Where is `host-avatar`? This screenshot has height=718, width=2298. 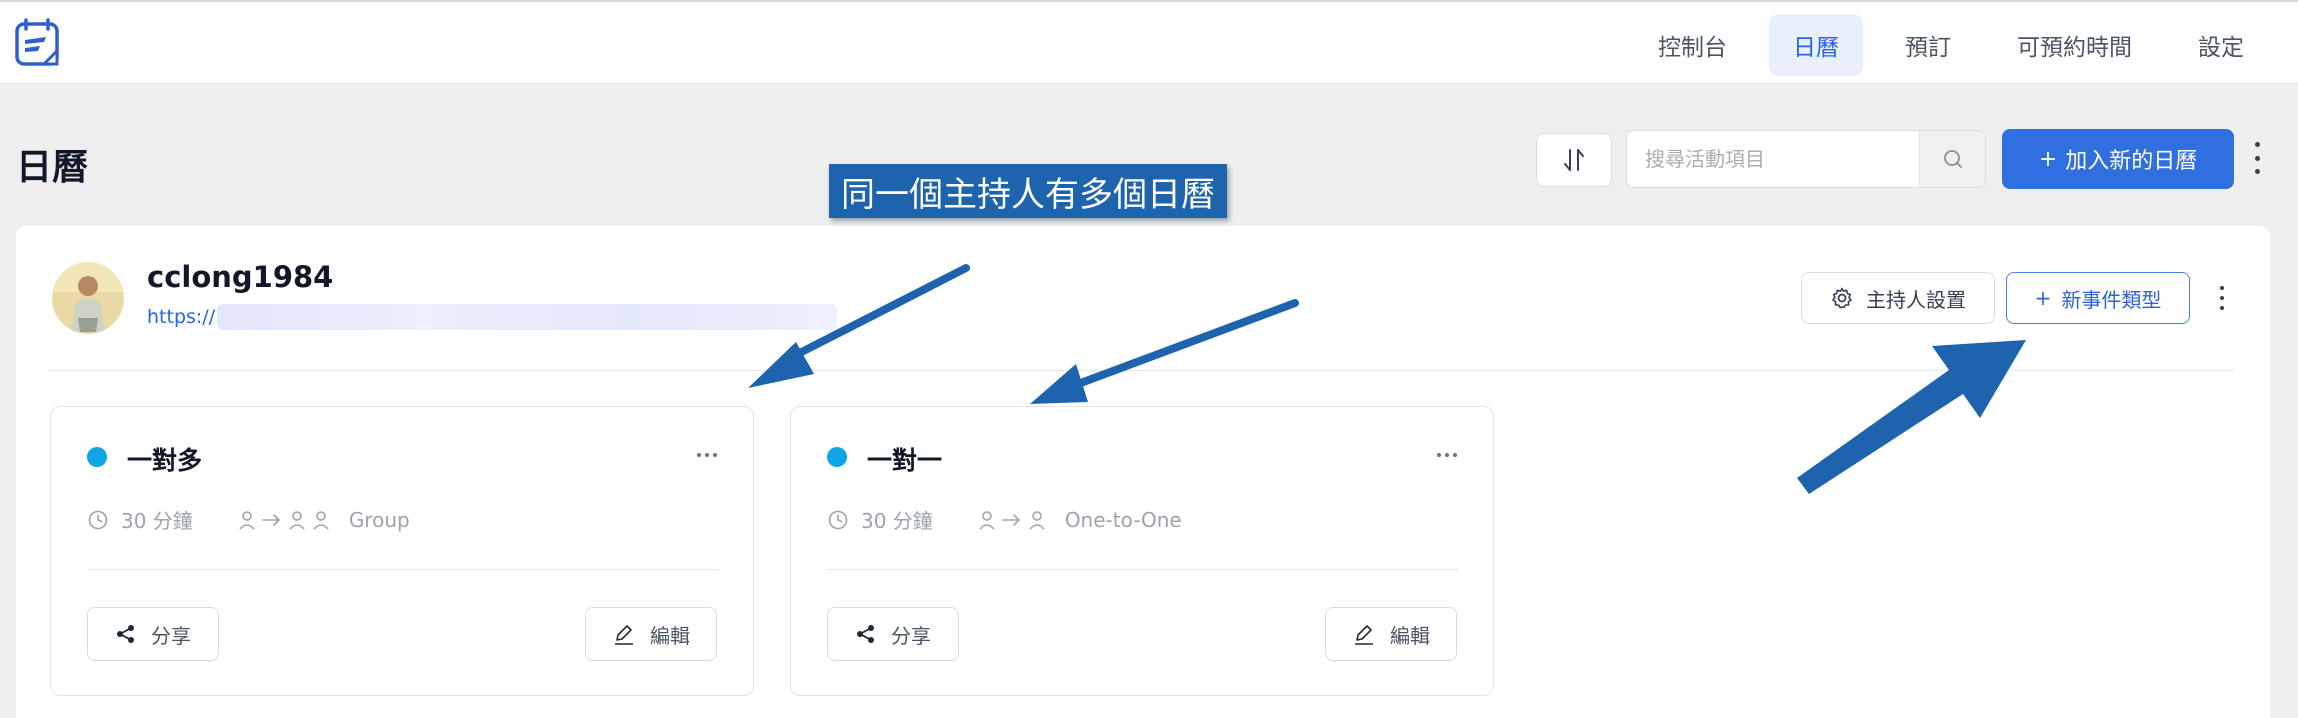 host-avatar is located at coordinates (88, 298).